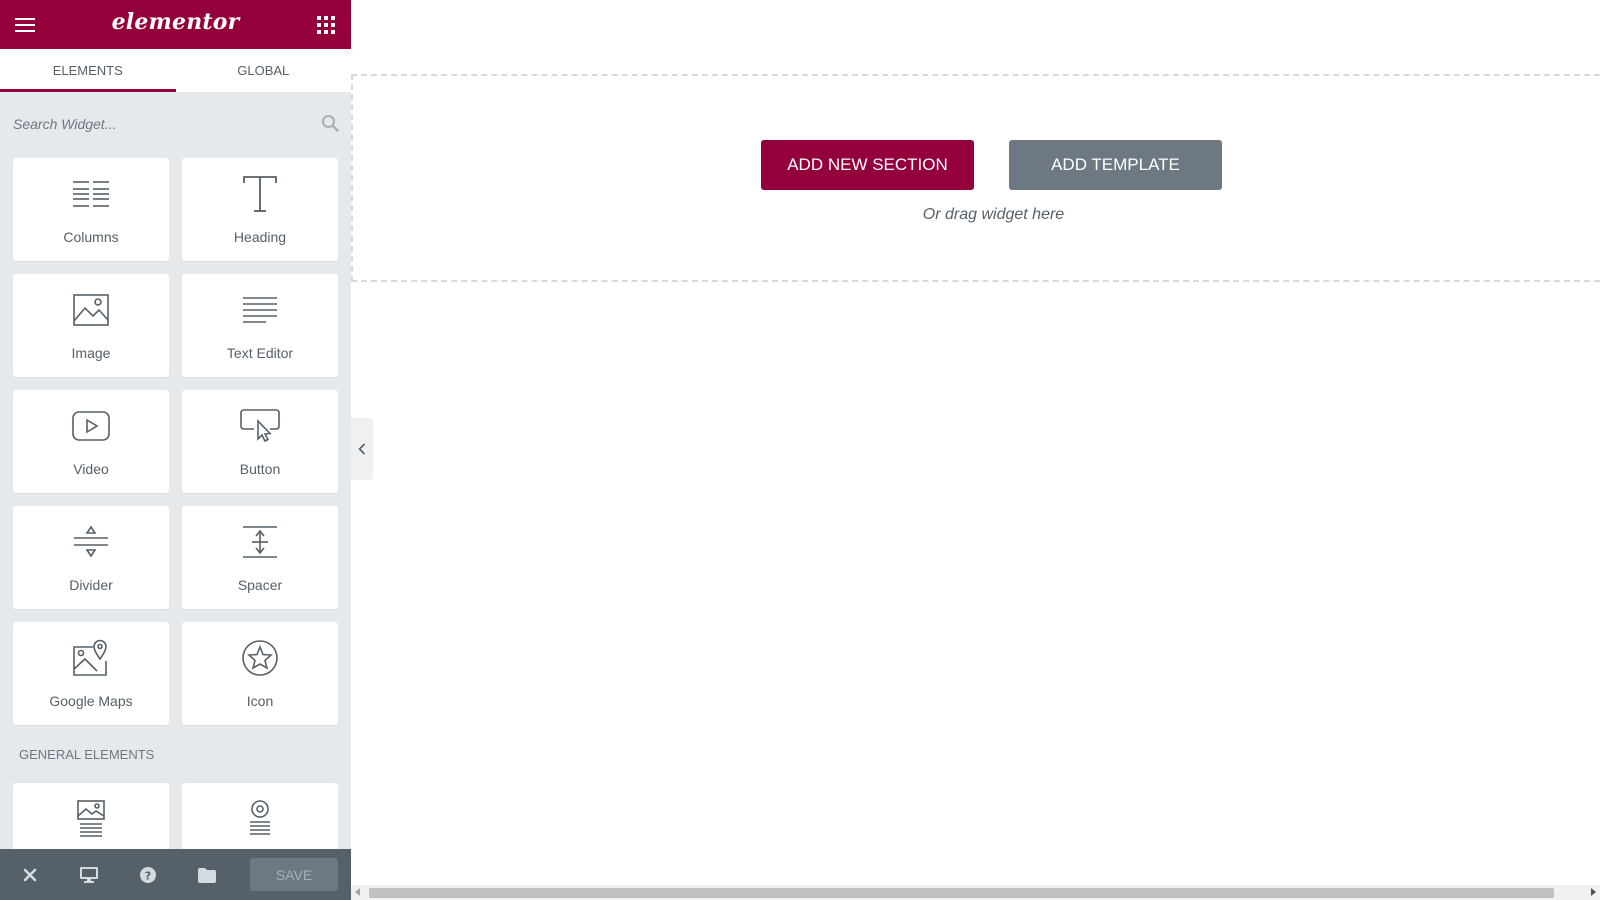 The width and height of the screenshot is (1600, 900). Describe the element at coordinates (961, 893) in the screenshot. I see `scrollbar-thumb` at that location.